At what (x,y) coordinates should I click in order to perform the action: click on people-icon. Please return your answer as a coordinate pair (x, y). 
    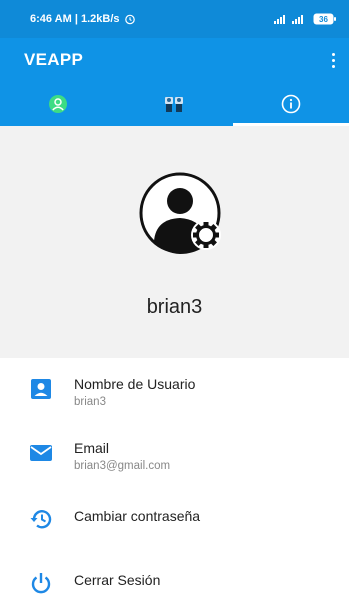
    Looking at the image, I should click on (174, 104).